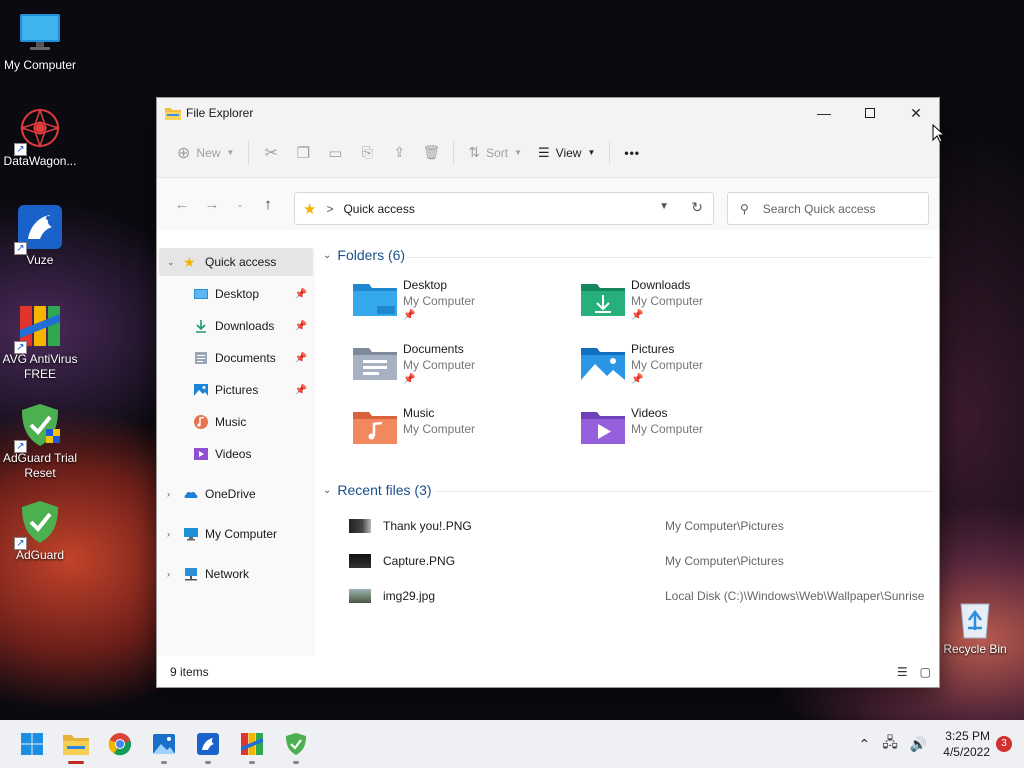 The width and height of the screenshot is (1024, 768). I want to click on sidebar-item-label: OneDrive, so click(230, 494).